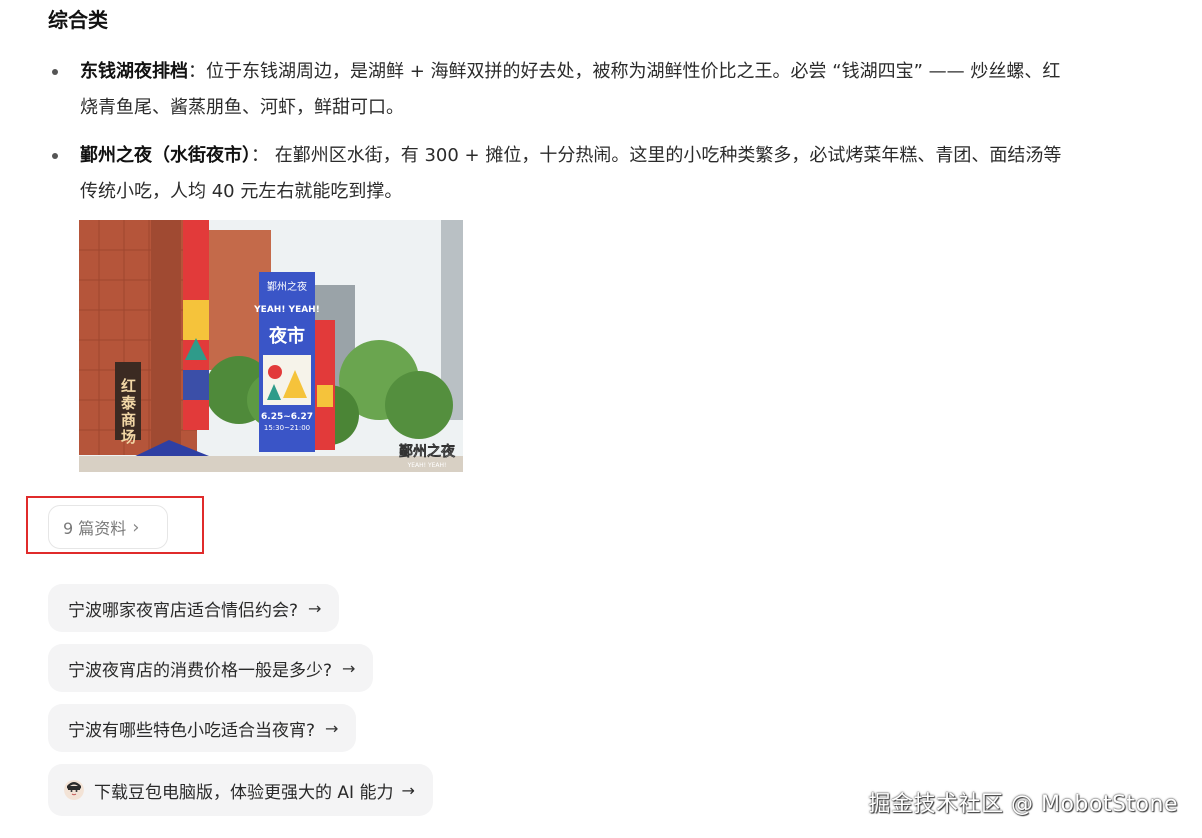 The image size is (1202, 838). I want to click on banner-nightmarket: 夜市, so click(286, 336).